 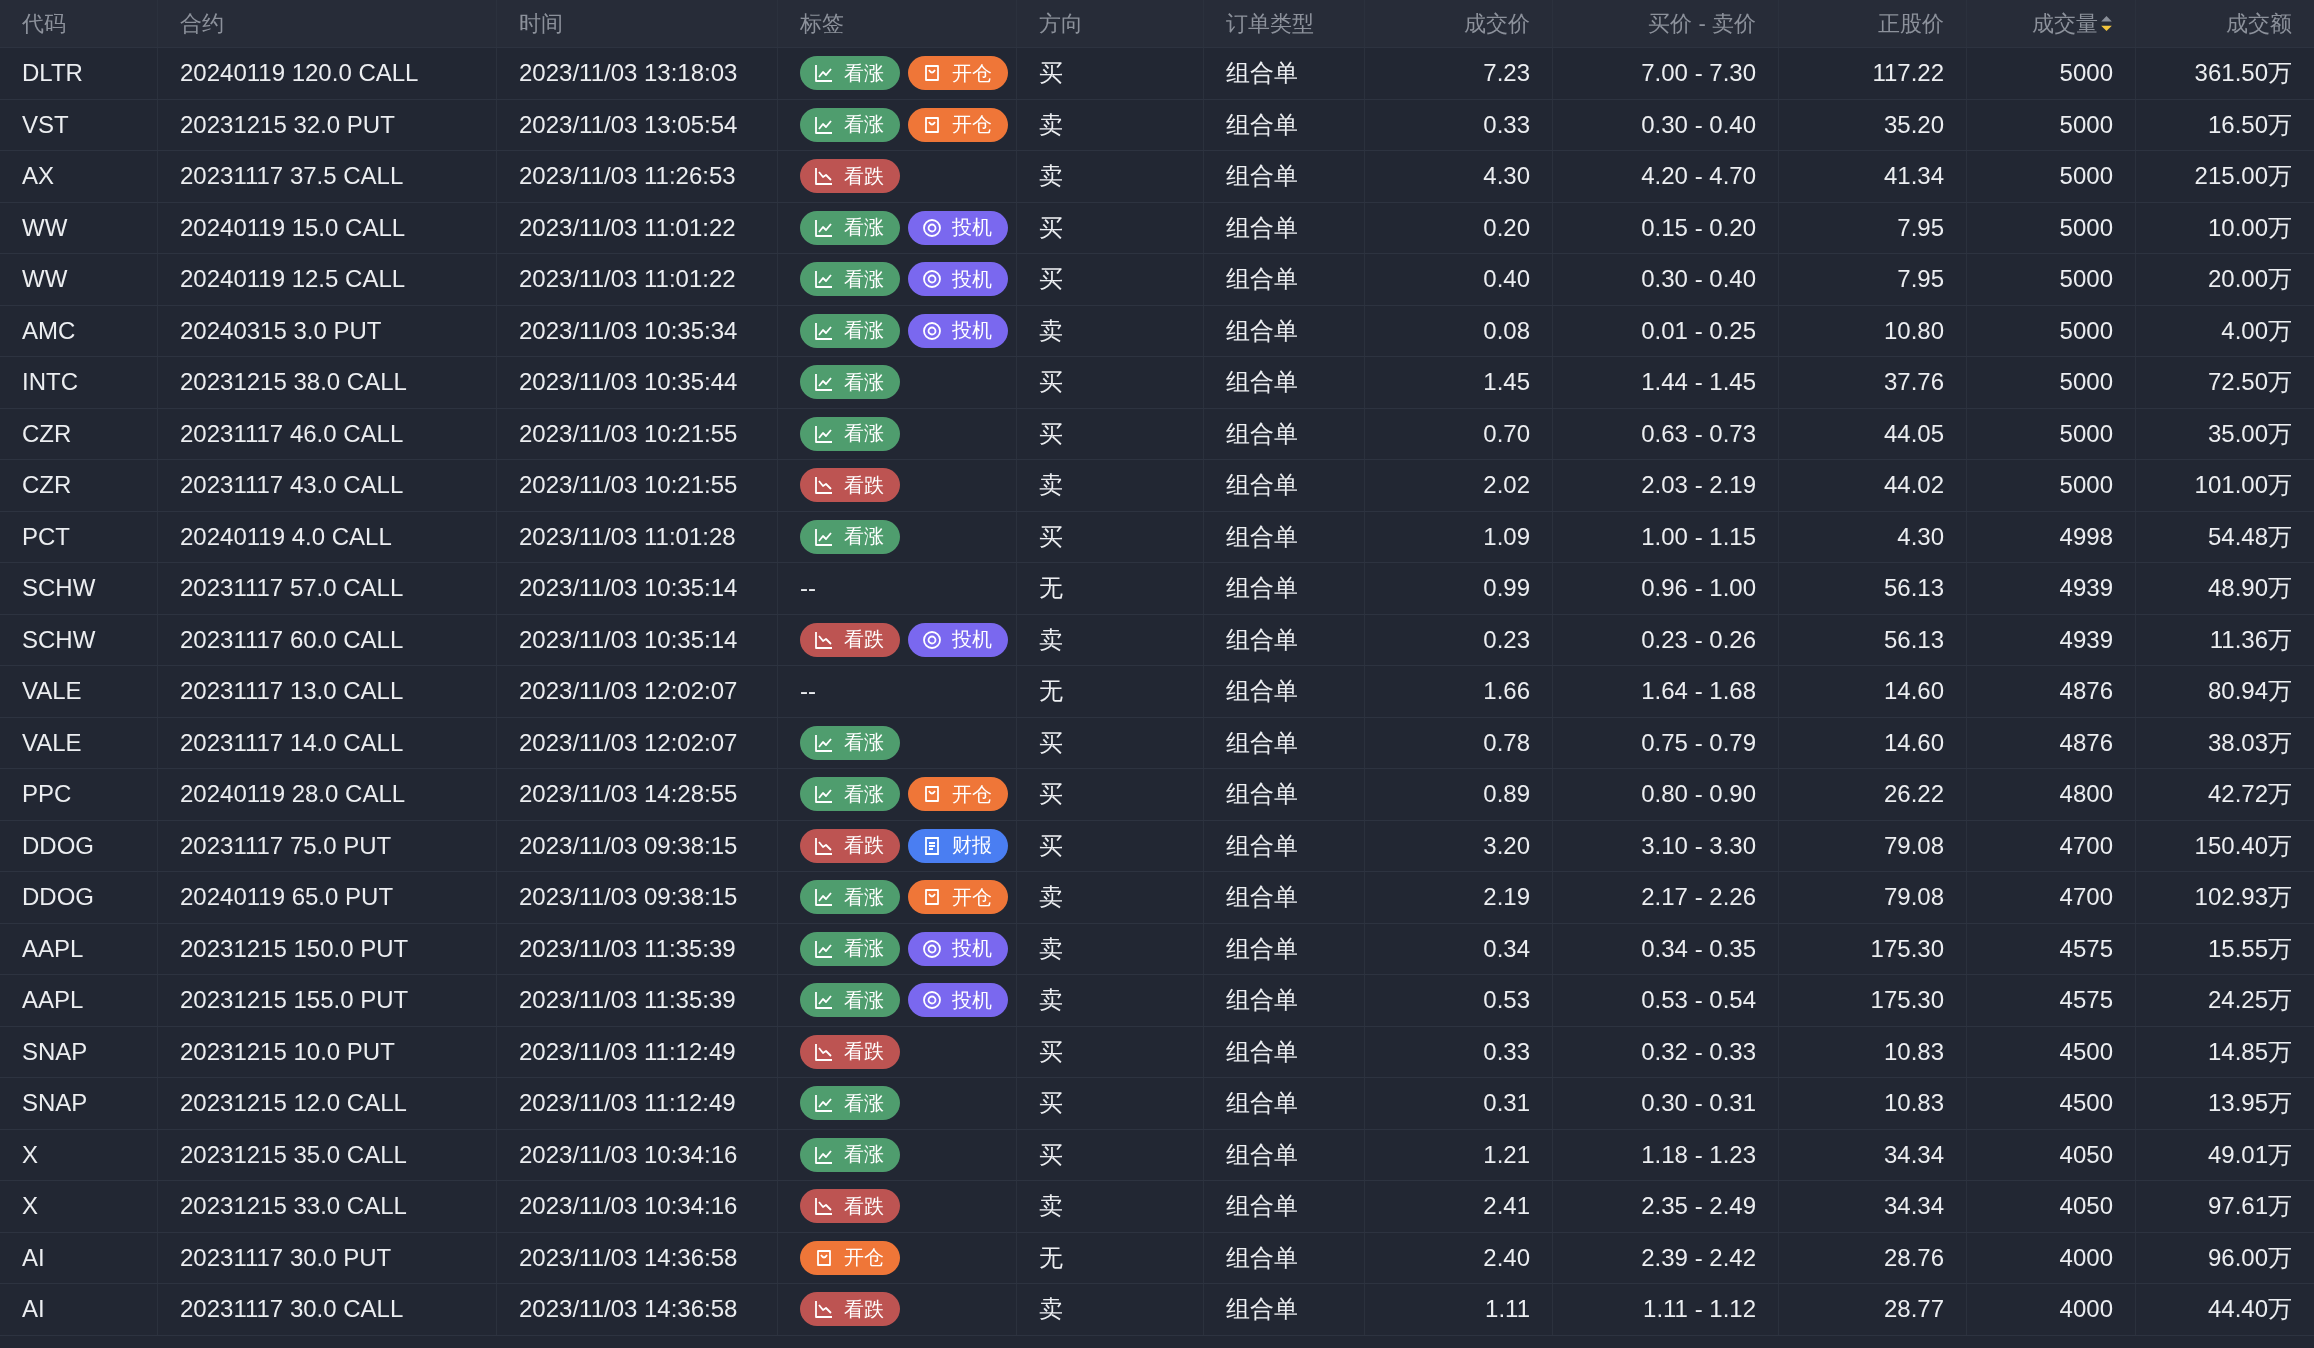 I want to click on contract-cell: 20231215 155.0 PUT, so click(x=294, y=1000).